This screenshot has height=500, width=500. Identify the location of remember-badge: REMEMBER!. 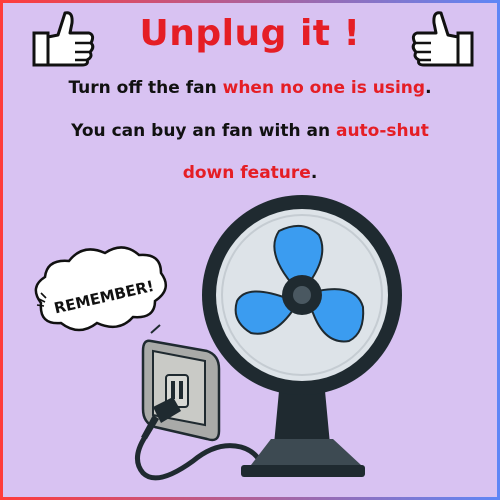
(101, 289).